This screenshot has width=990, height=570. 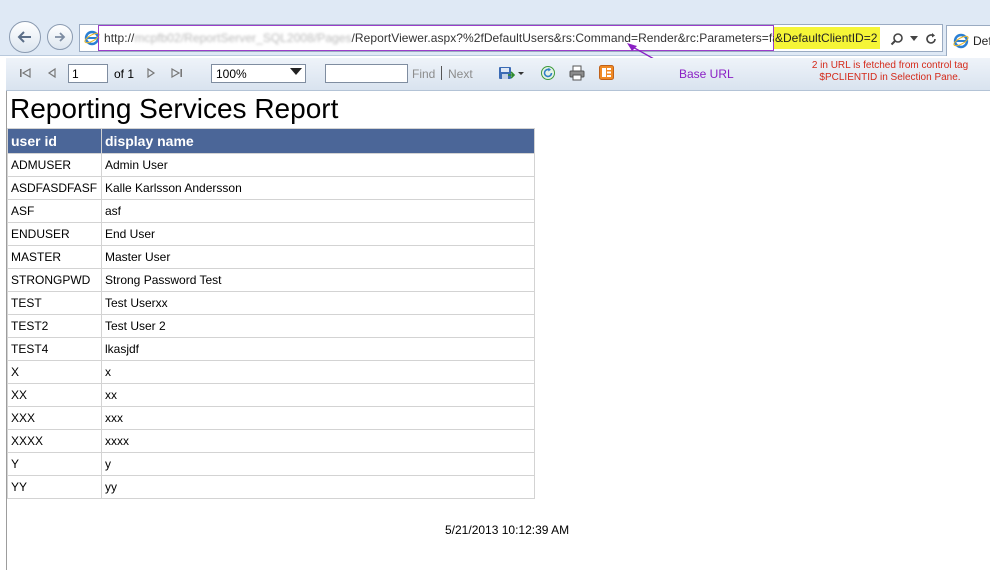 I want to click on table-row: MASTER Master User, so click(x=271, y=257).